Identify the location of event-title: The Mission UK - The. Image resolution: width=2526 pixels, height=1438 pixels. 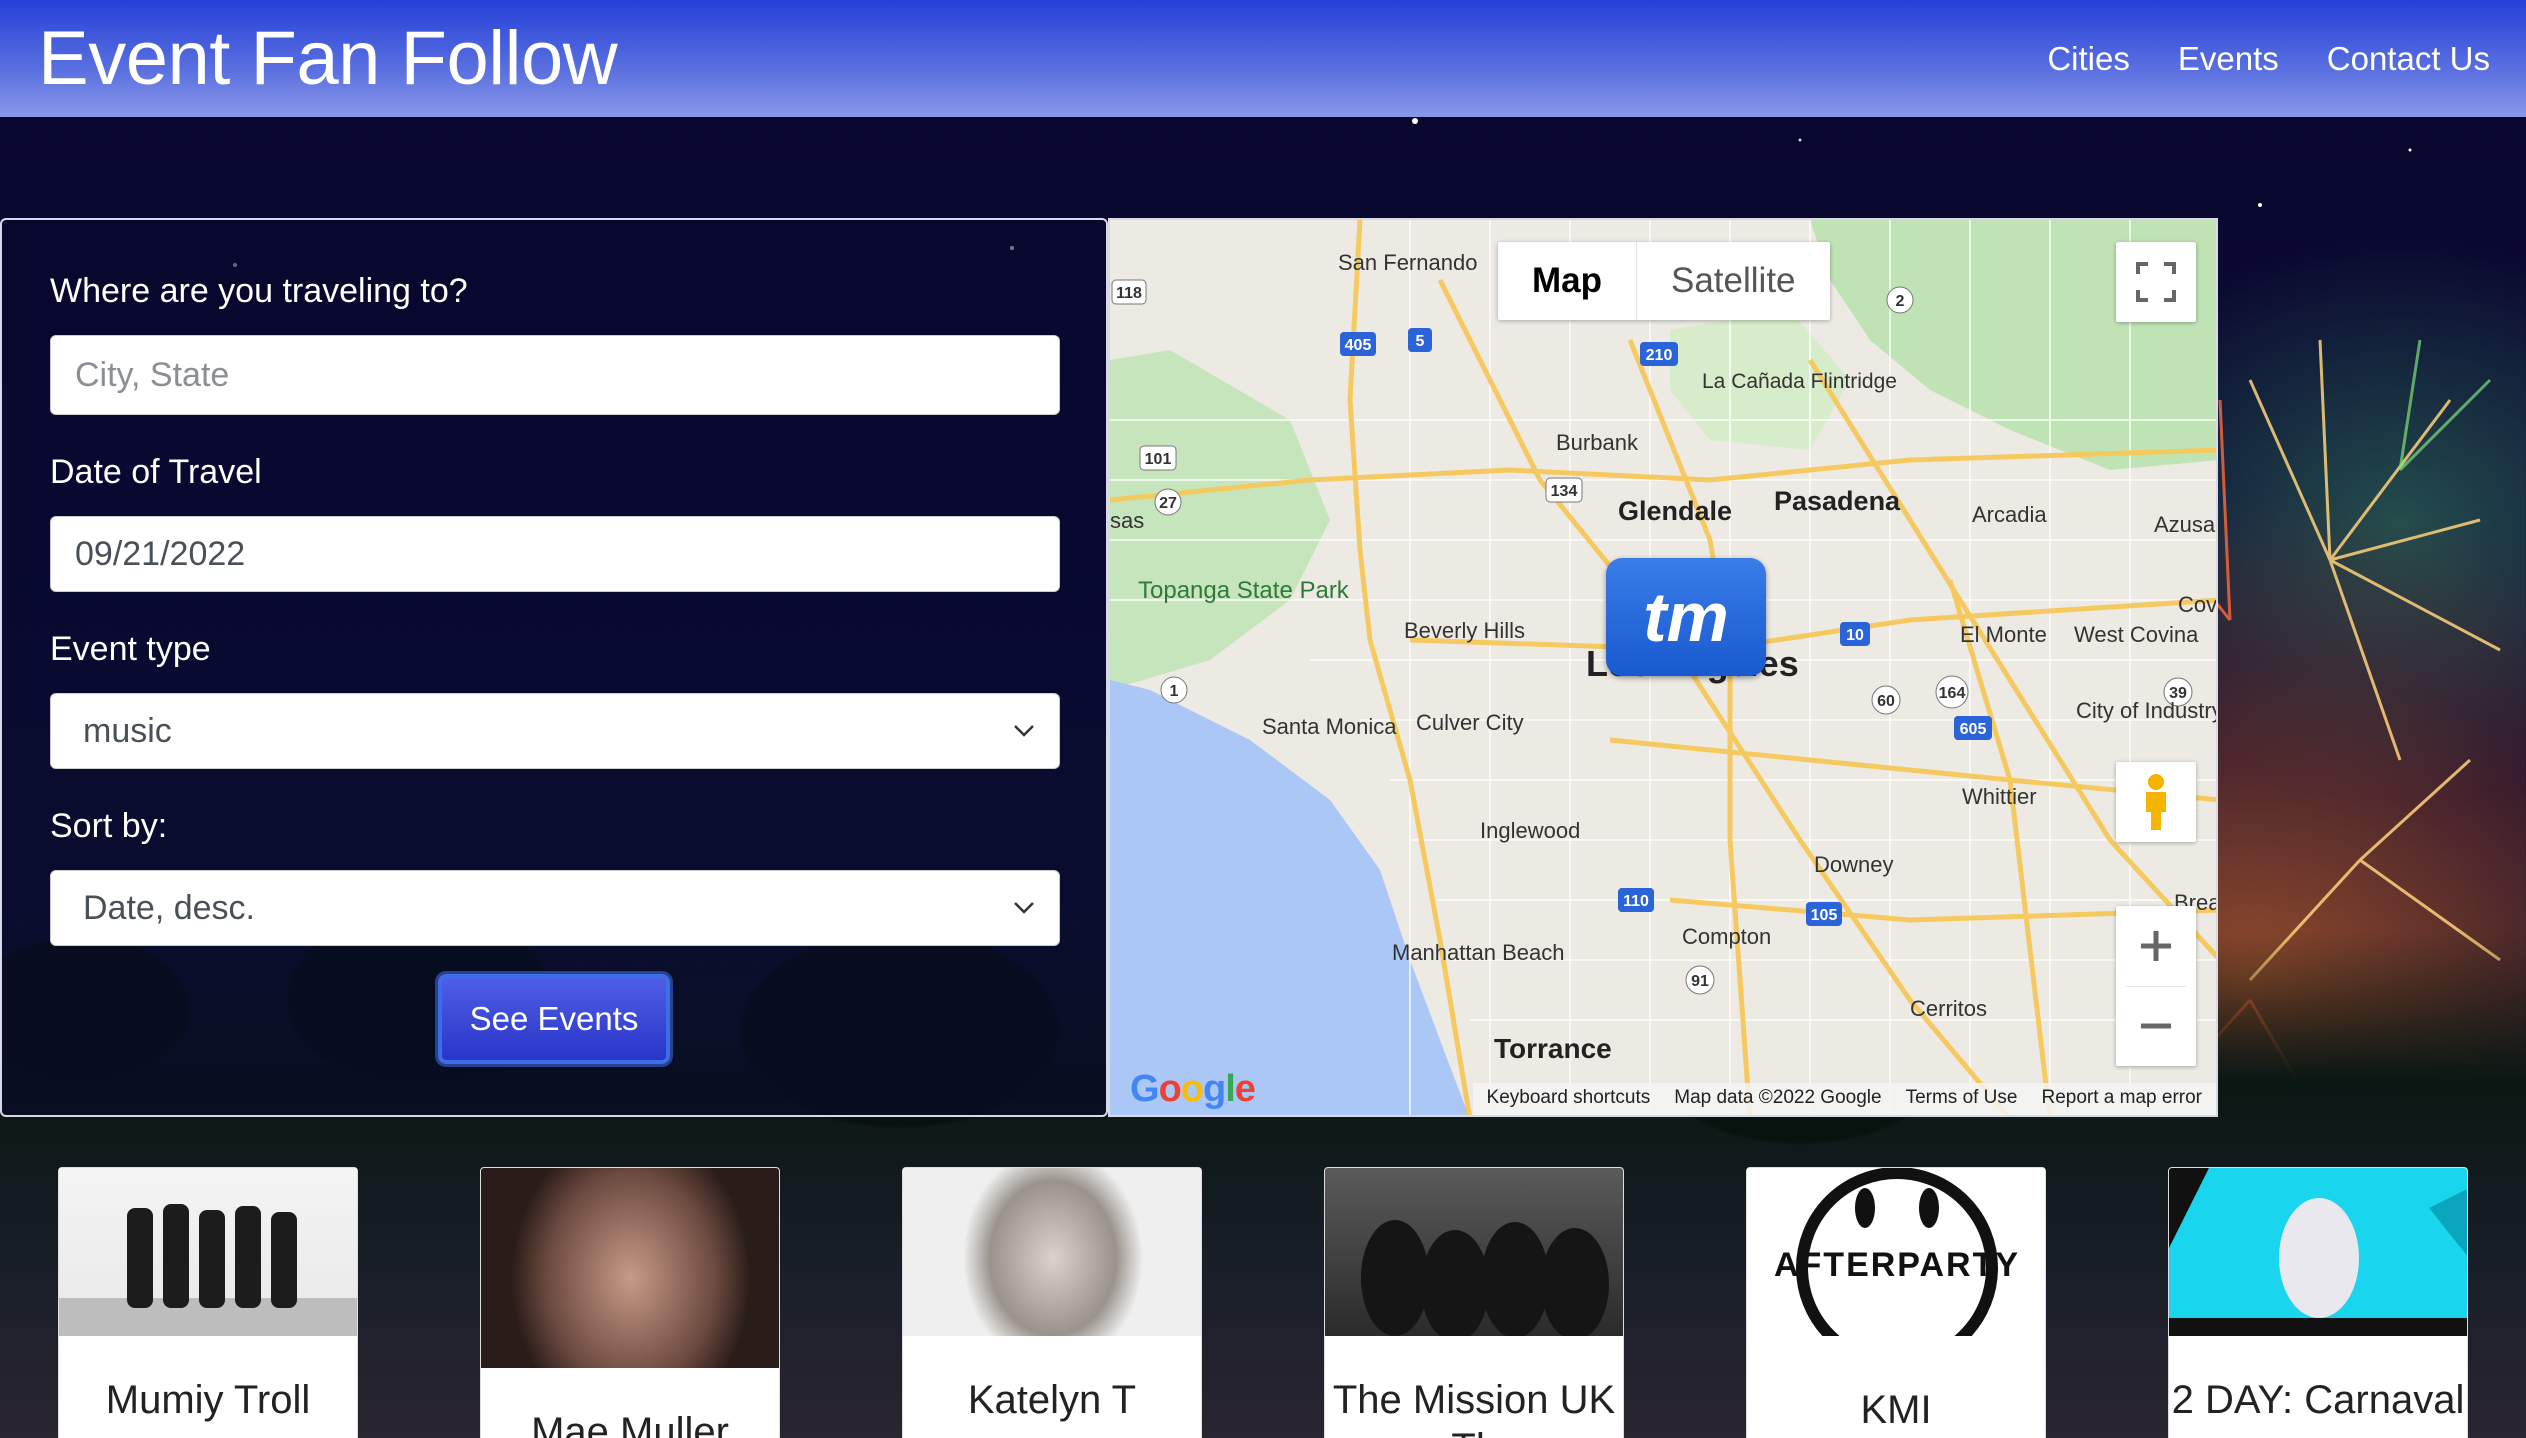
(1474, 1387).